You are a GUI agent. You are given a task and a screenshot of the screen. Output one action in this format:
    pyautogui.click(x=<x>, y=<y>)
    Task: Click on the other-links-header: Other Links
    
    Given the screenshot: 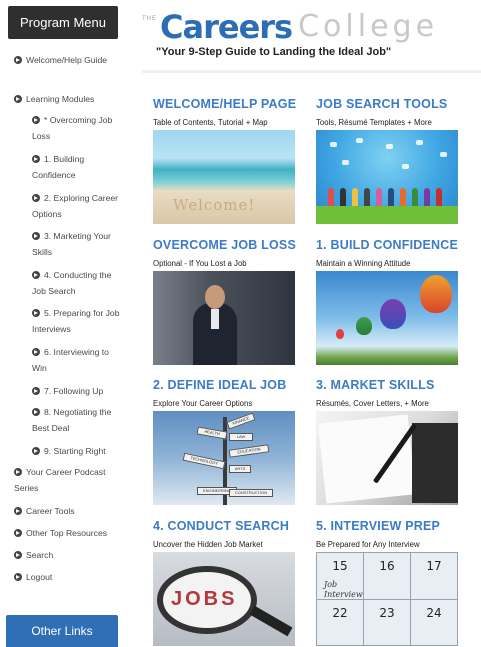 What is the action you would take?
    pyautogui.click(x=62, y=631)
    